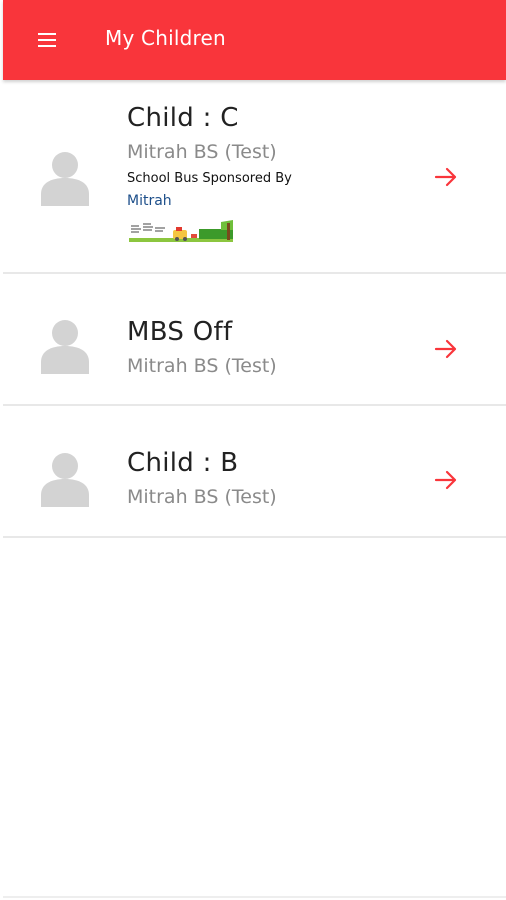 Image resolution: width=506 pixels, height=900 pixels. Describe the element at coordinates (254, 897) in the screenshot. I see `bottom-divider` at that location.